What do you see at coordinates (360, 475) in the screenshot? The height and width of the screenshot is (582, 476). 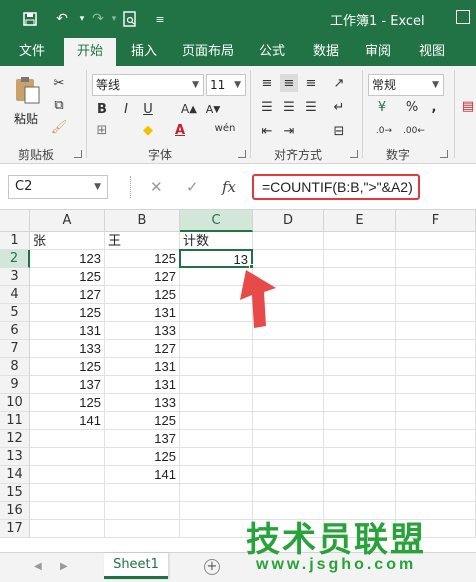 I see `cell-e14` at bounding box center [360, 475].